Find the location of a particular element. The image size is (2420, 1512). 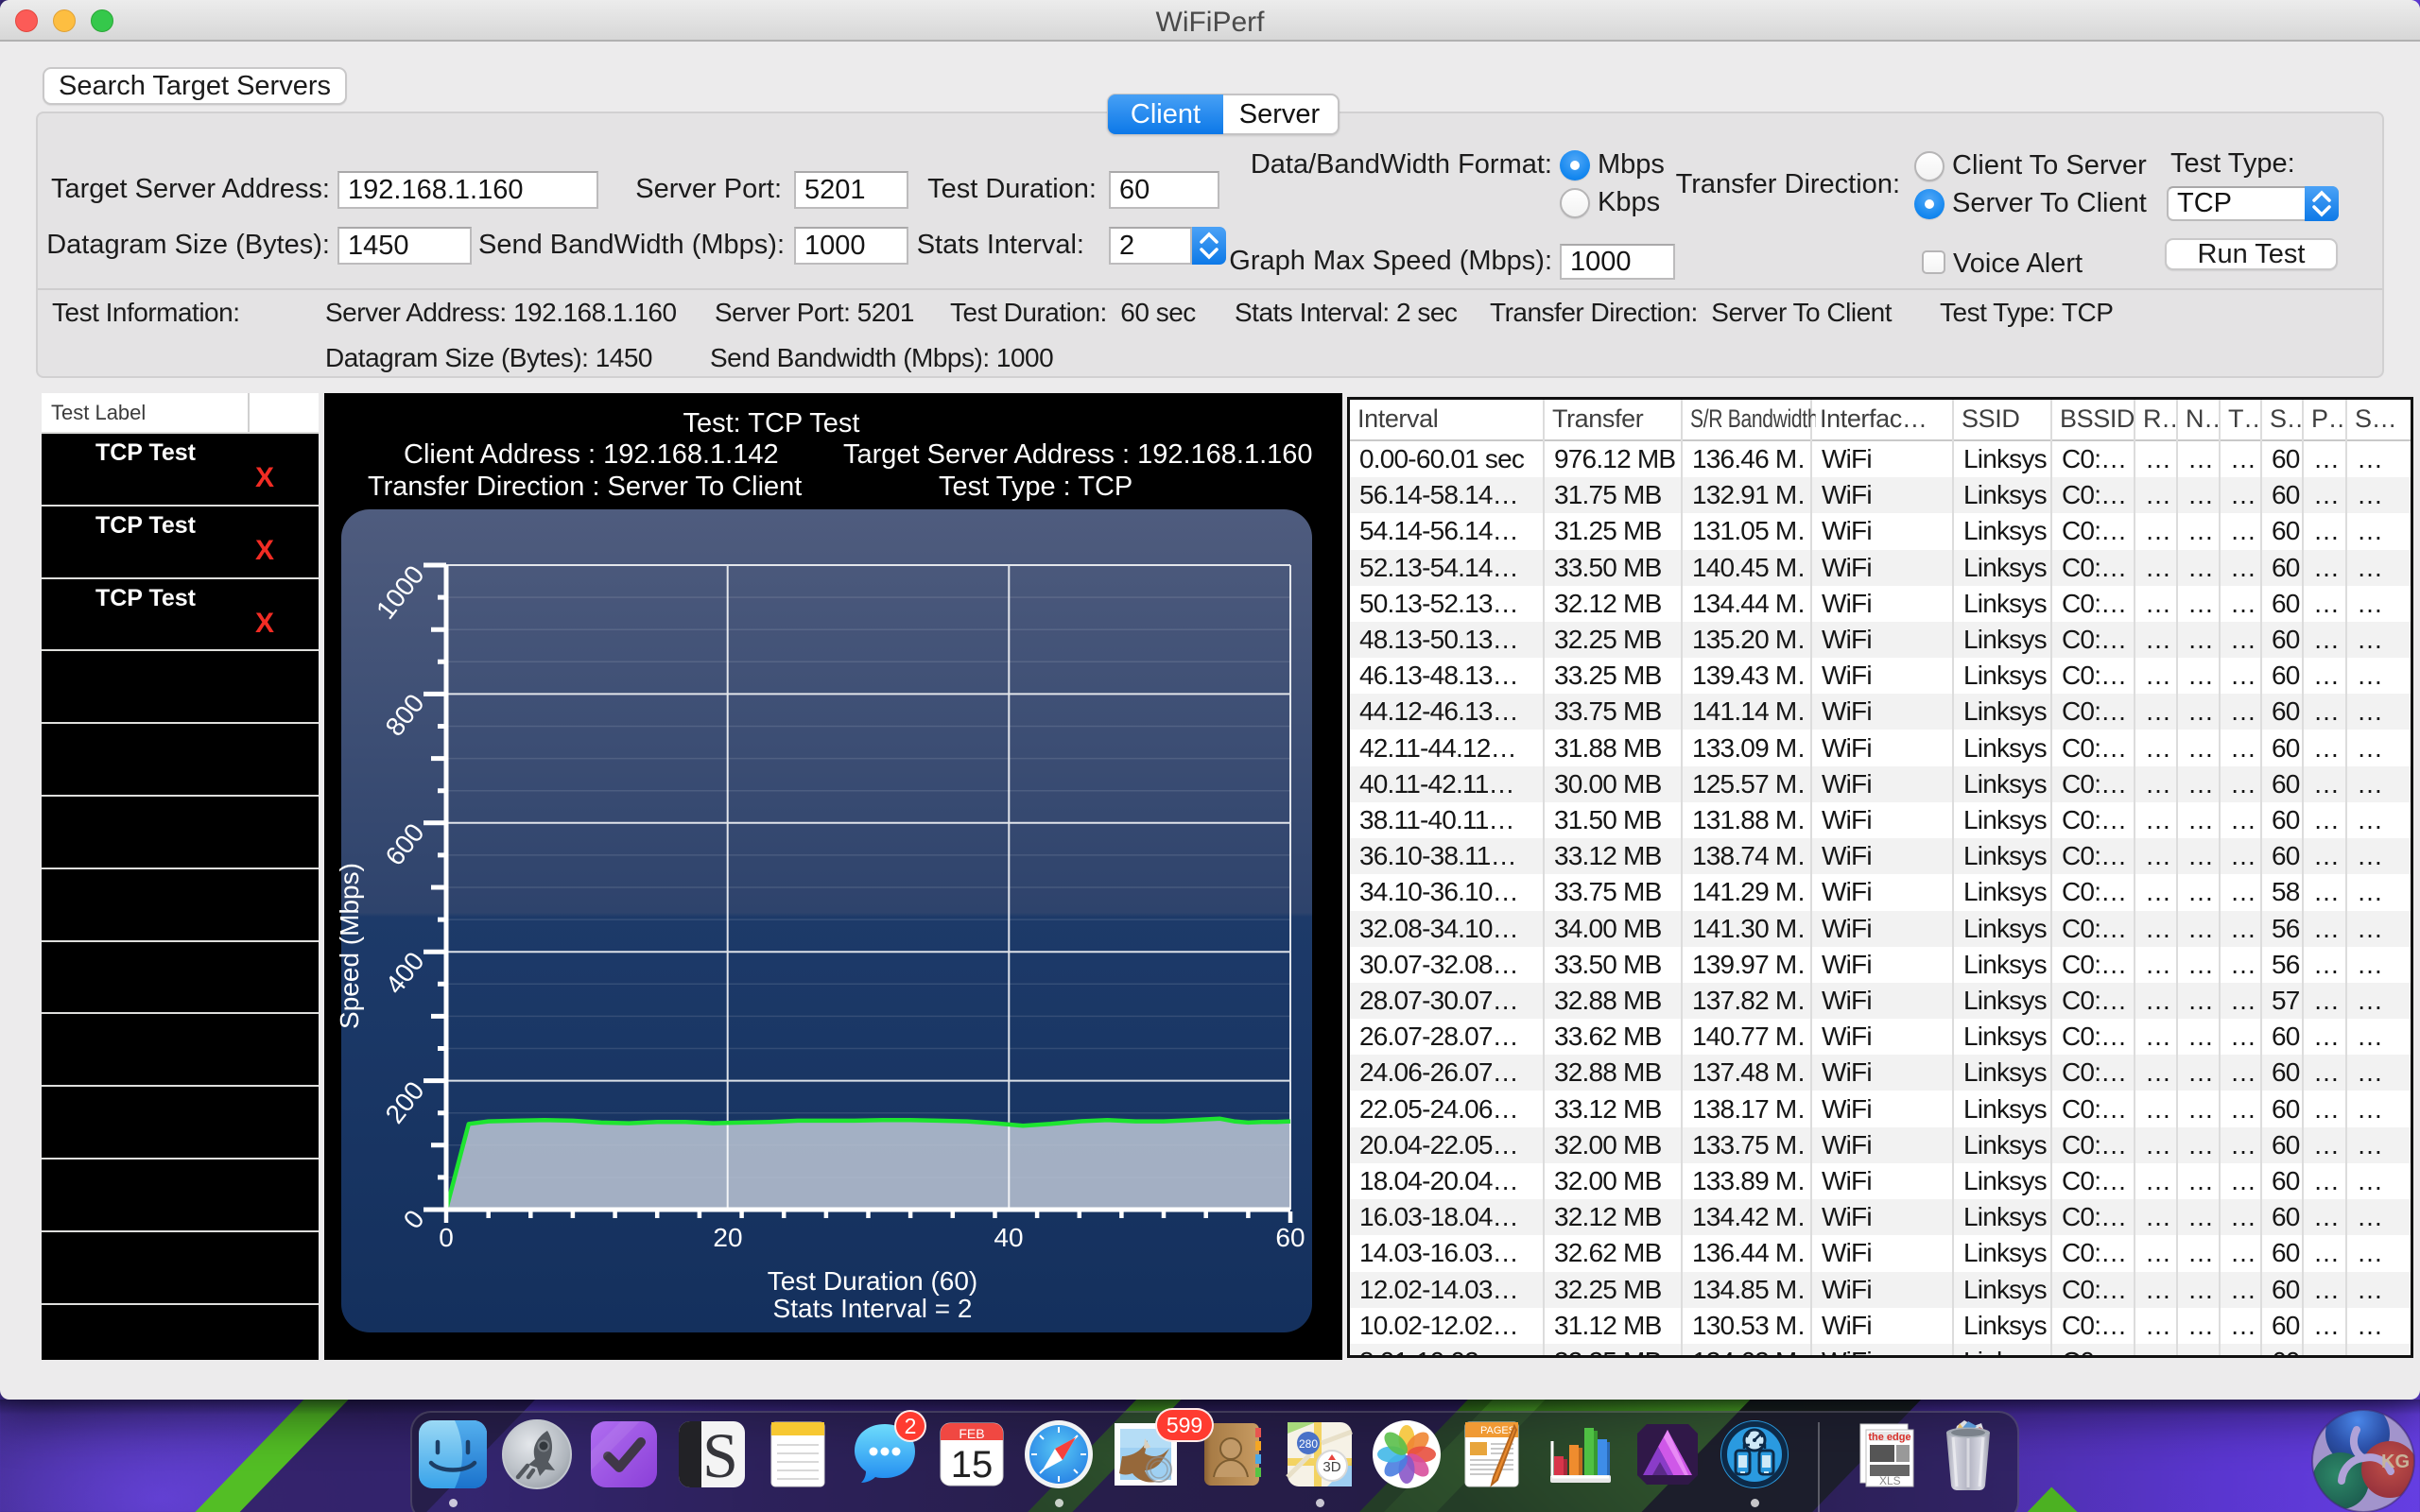

svg-text: FEB is located at coordinates (971, 1433).